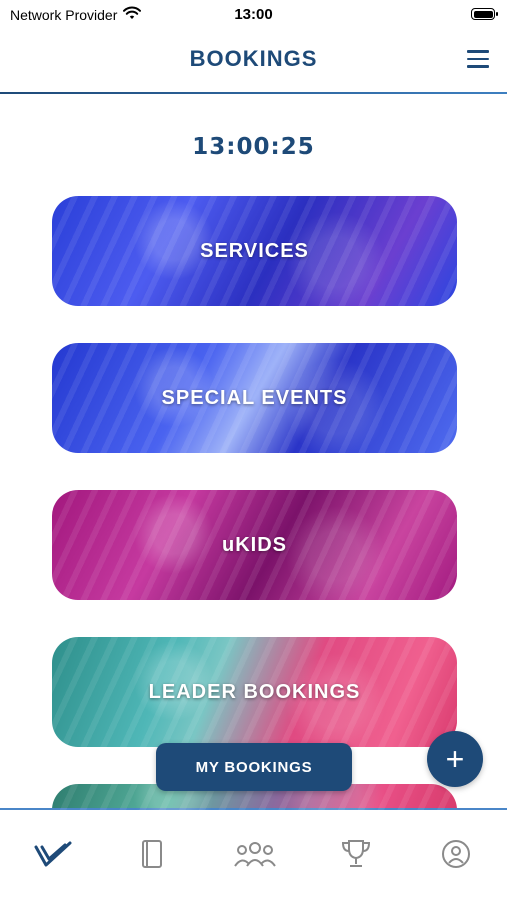 The width and height of the screenshot is (507, 902). What do you see at coordinates (53, 854) in the screenshot?
I see `check-logo-icon` at bounding box center [53, 854].